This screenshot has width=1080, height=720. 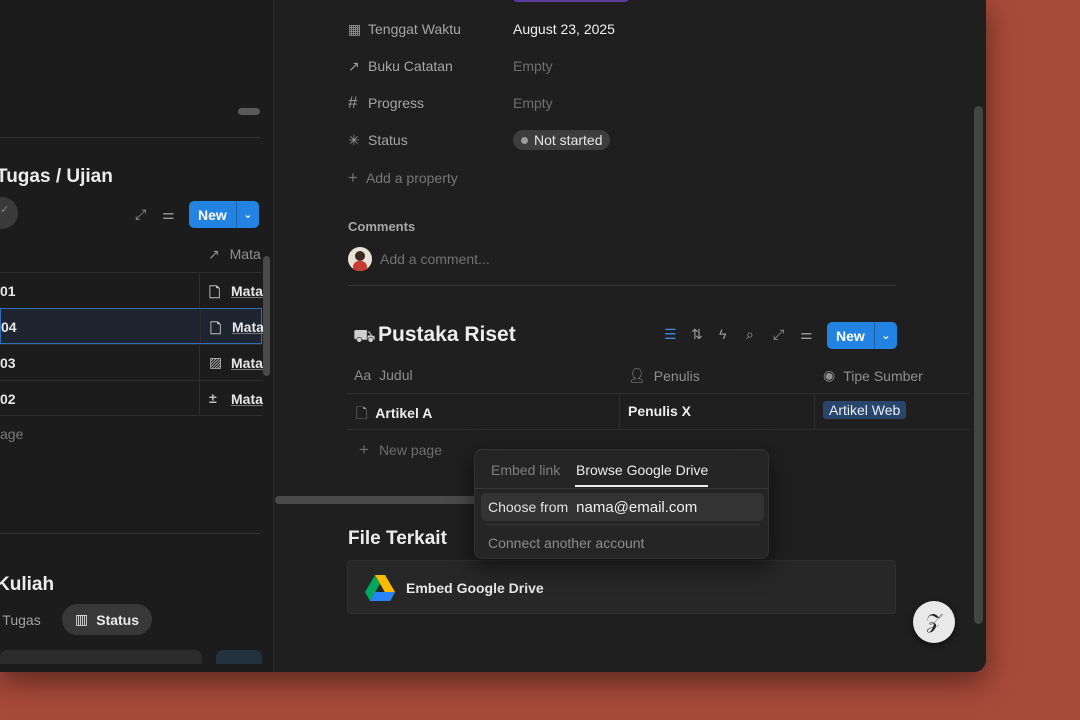 What do you see at coordinates (20, 620) in the screenshot?
I see `view-tab: r Tugas` at bounding box center [20, 620].